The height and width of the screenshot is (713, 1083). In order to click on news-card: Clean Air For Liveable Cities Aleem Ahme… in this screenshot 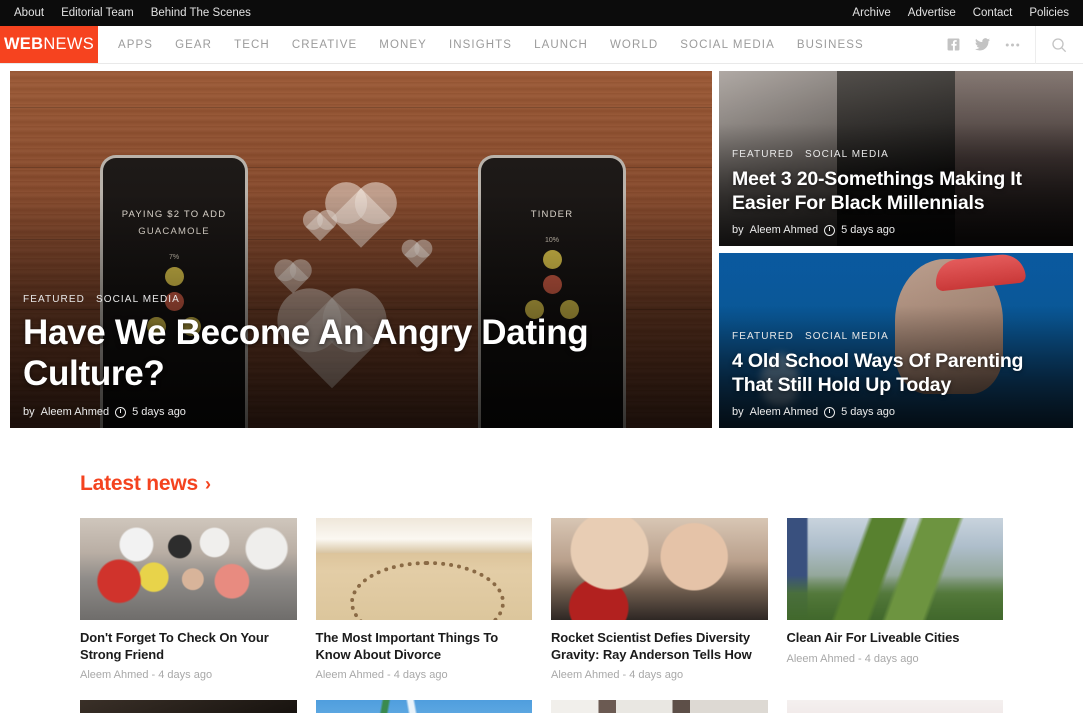, I will do `click(895, 599)`.